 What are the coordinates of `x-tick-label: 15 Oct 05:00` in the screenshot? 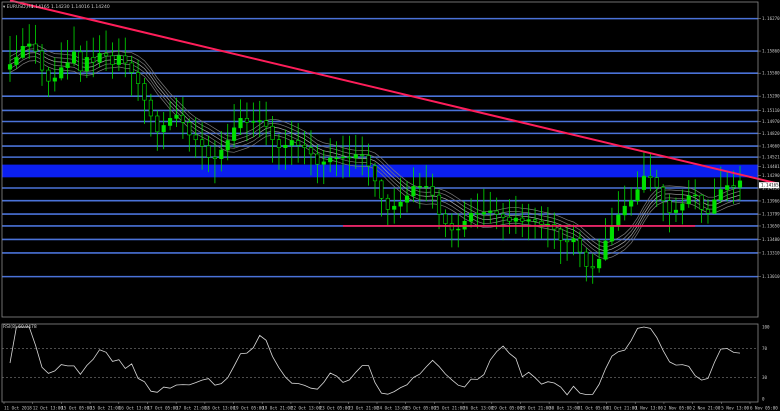 It's located at (76, 408).